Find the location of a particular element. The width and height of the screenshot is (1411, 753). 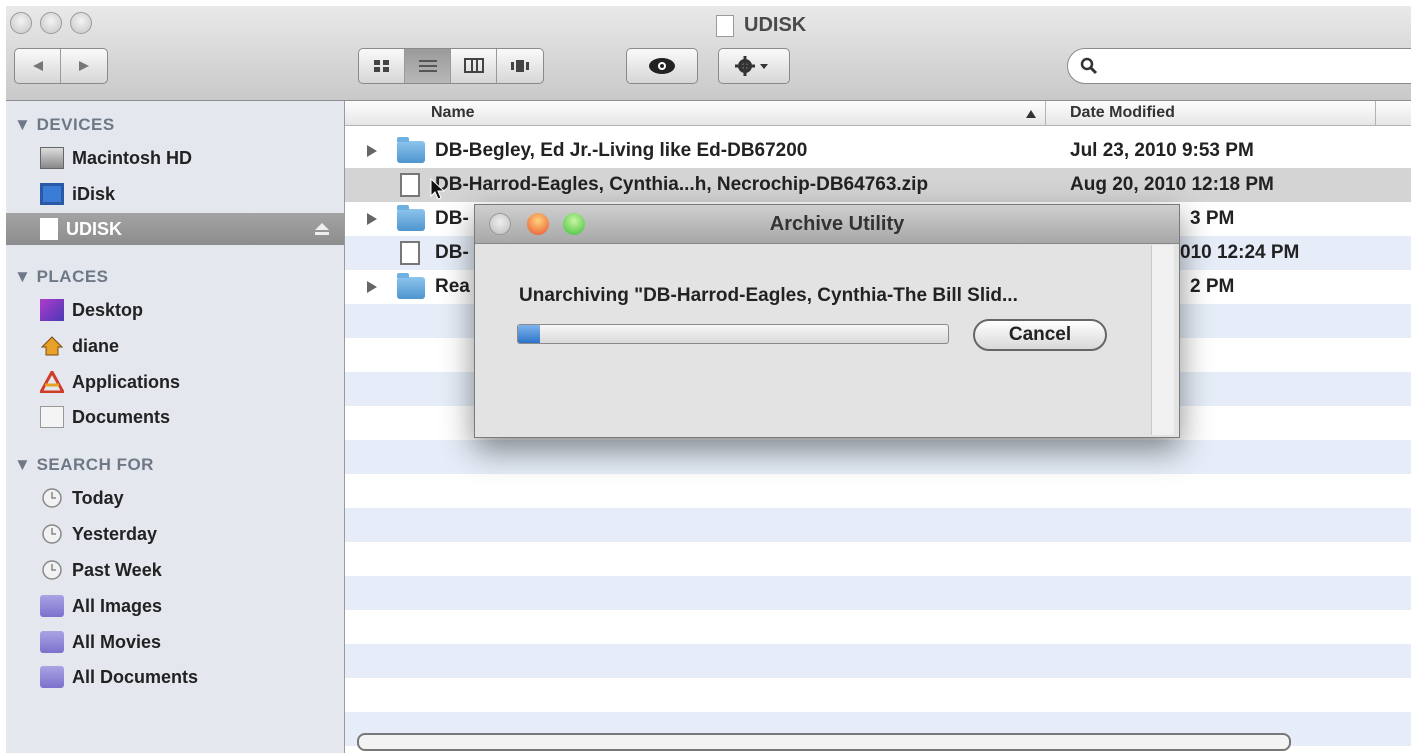

back-button is located at coordinates (38, 66).